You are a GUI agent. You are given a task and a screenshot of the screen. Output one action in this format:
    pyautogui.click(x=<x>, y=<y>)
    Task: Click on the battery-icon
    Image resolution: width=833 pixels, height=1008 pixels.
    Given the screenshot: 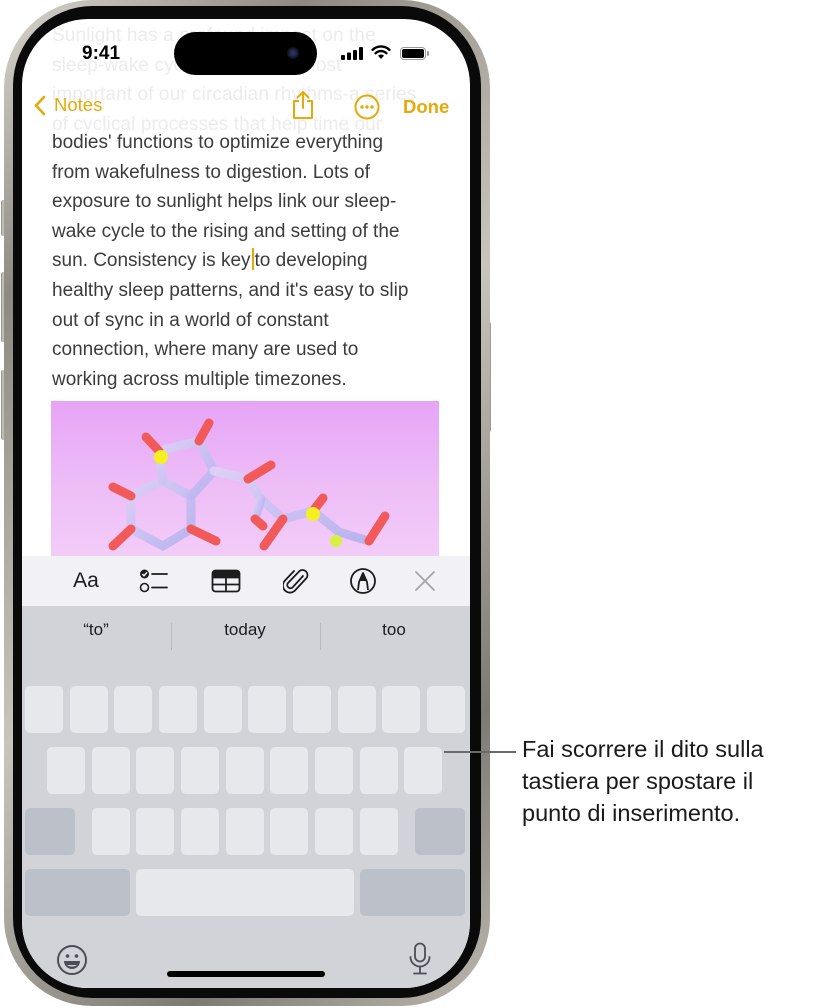 What is the action you would take?
    pyautogui.click(x=414, y=53)
    